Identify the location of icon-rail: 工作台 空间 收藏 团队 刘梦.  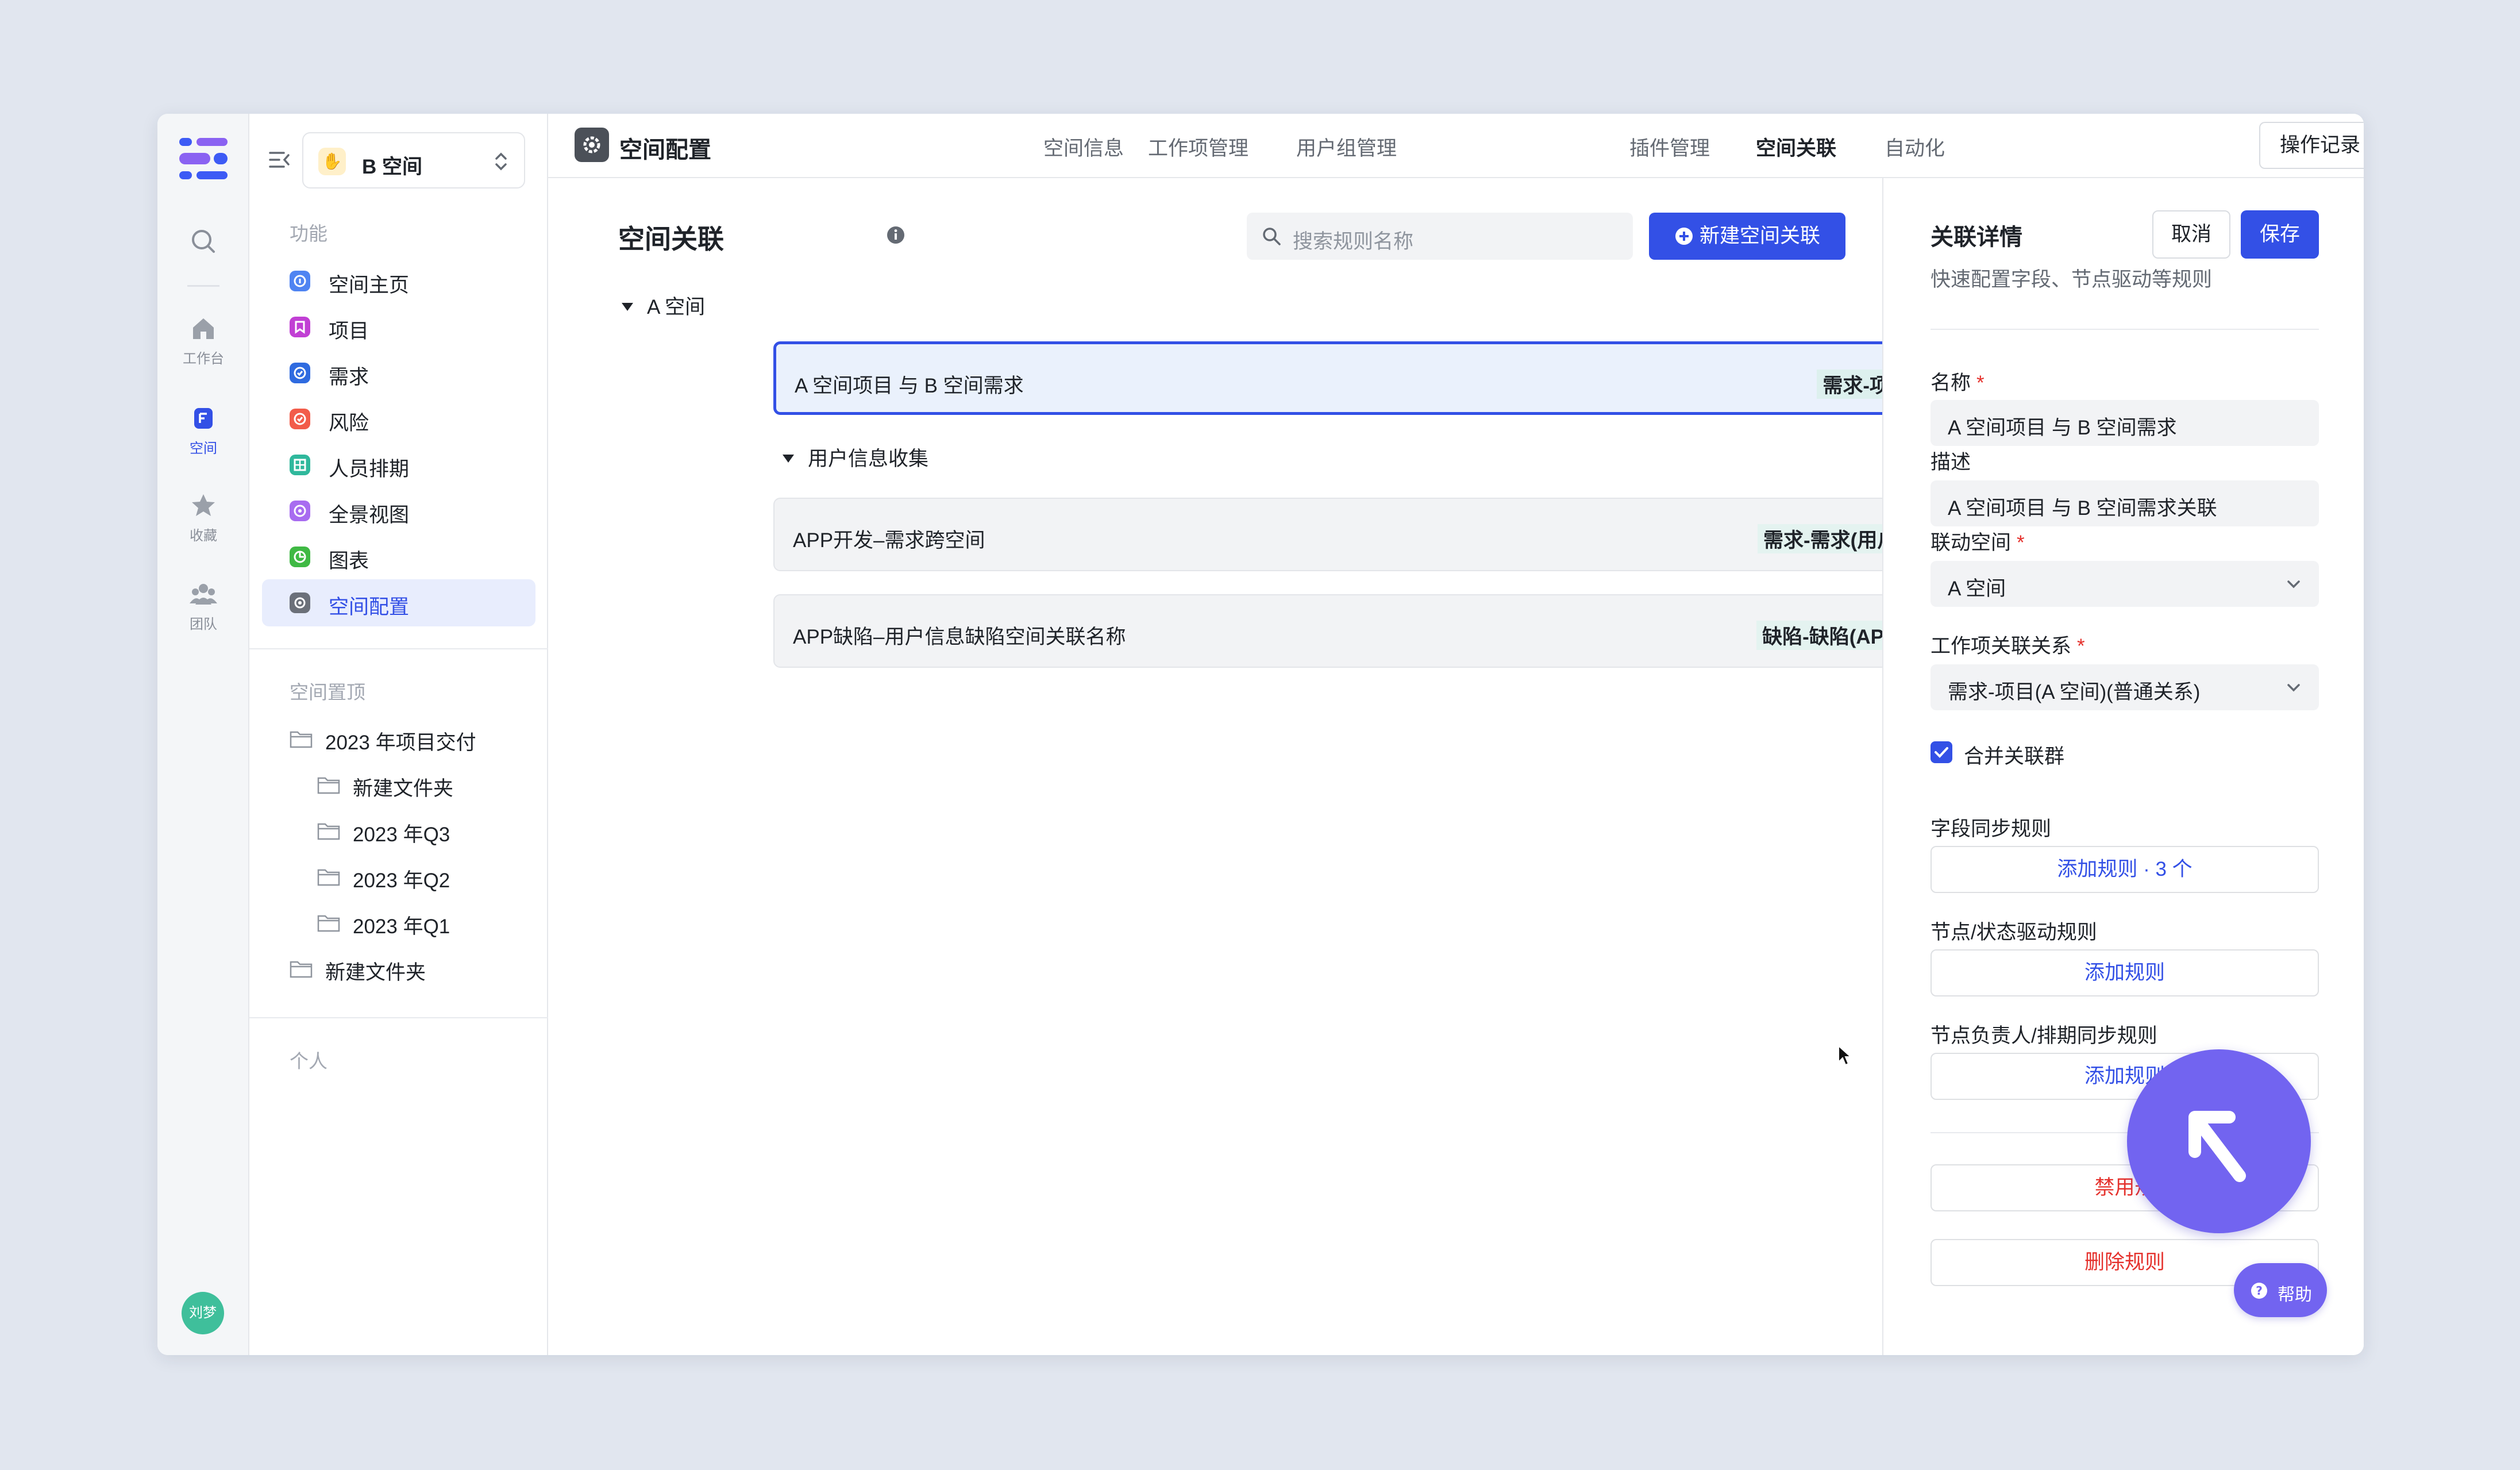
(203, 734).